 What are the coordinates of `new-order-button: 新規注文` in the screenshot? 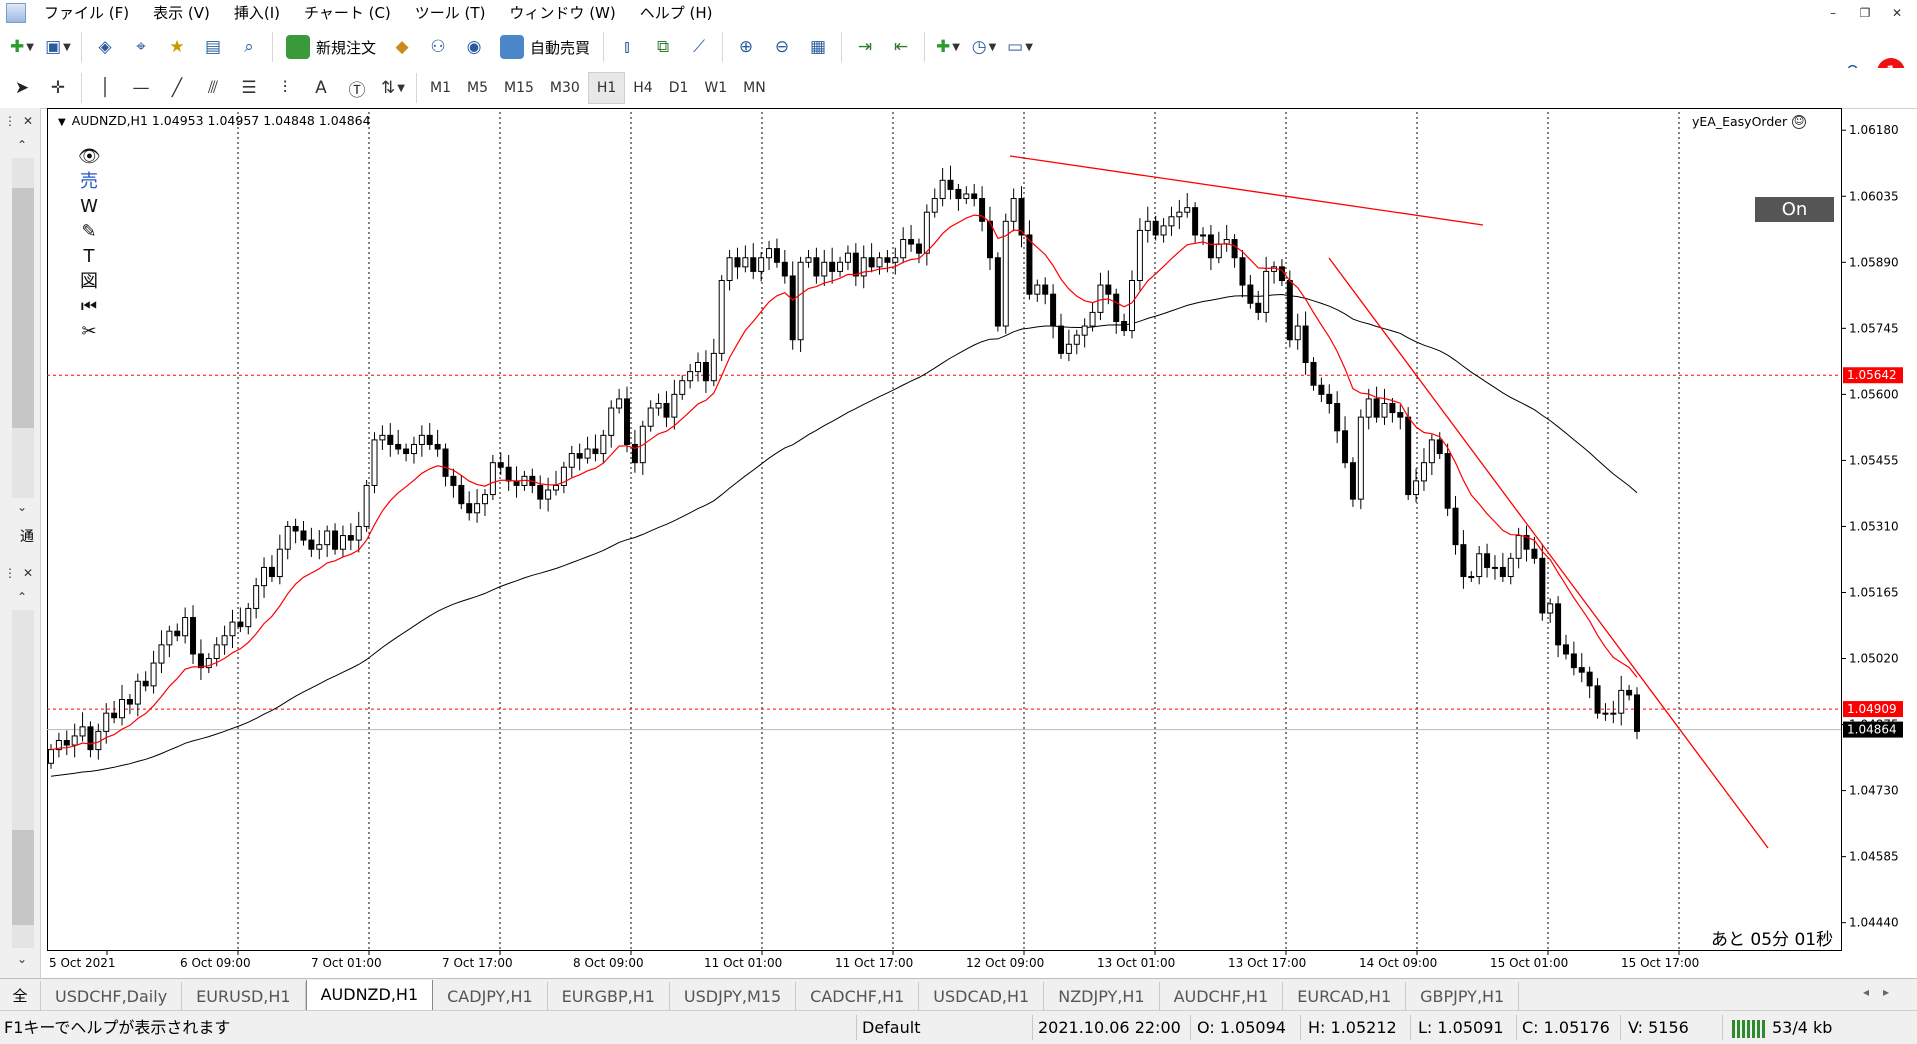 It's located at (331, 47).